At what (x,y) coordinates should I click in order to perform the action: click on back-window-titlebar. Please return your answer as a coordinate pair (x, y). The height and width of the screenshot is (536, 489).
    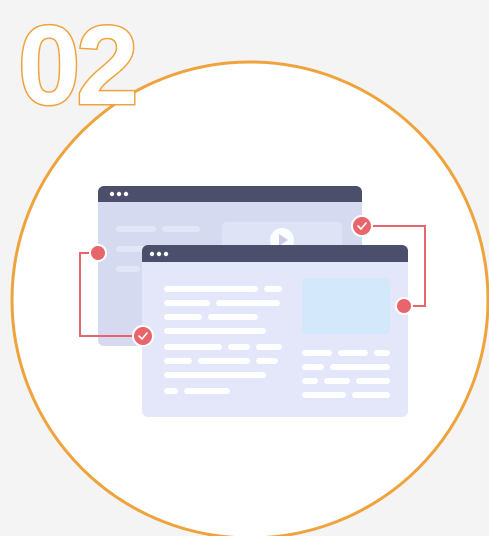
    Looking at the image, I should click on (230, 194).